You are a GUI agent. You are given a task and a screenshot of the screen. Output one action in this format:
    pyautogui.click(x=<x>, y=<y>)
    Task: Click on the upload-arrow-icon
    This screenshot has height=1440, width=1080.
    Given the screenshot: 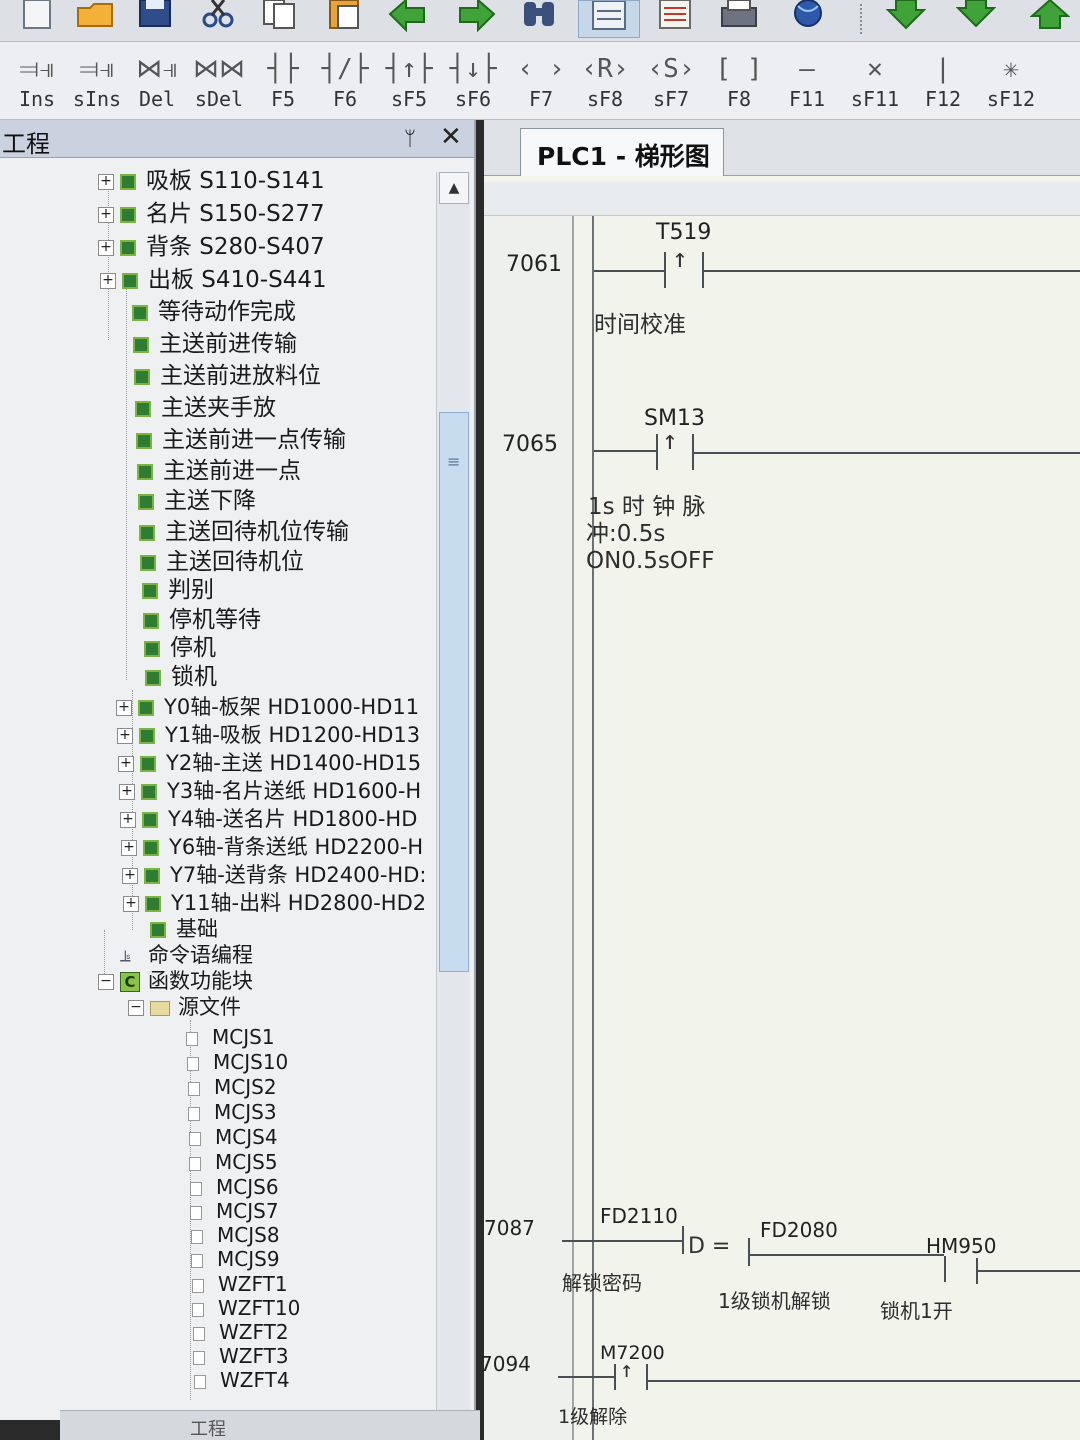 What is the action you would take?
    pyautogui.click(x=1050, y=17)
    